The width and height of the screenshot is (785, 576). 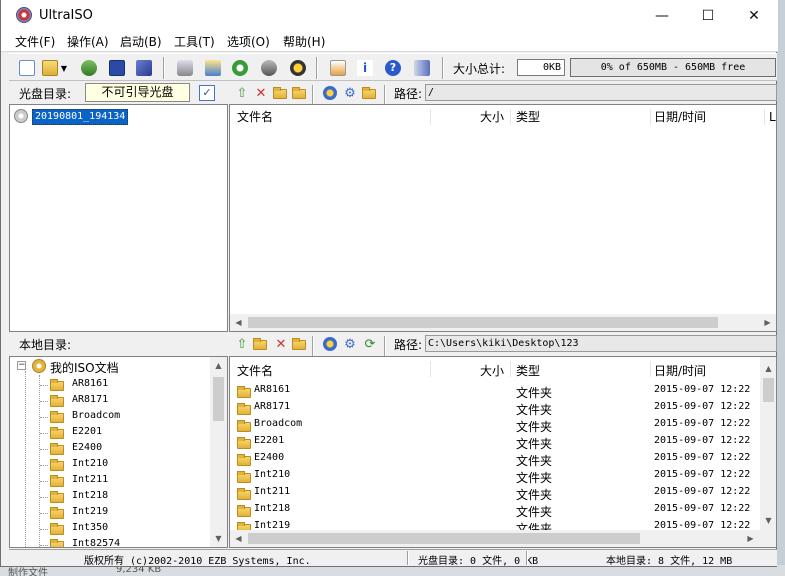 What do you see at coordinates (137, 92) in the screenshot?
I see `boot-type-field: 不可引导光盘` at bounding box center [137, 92].